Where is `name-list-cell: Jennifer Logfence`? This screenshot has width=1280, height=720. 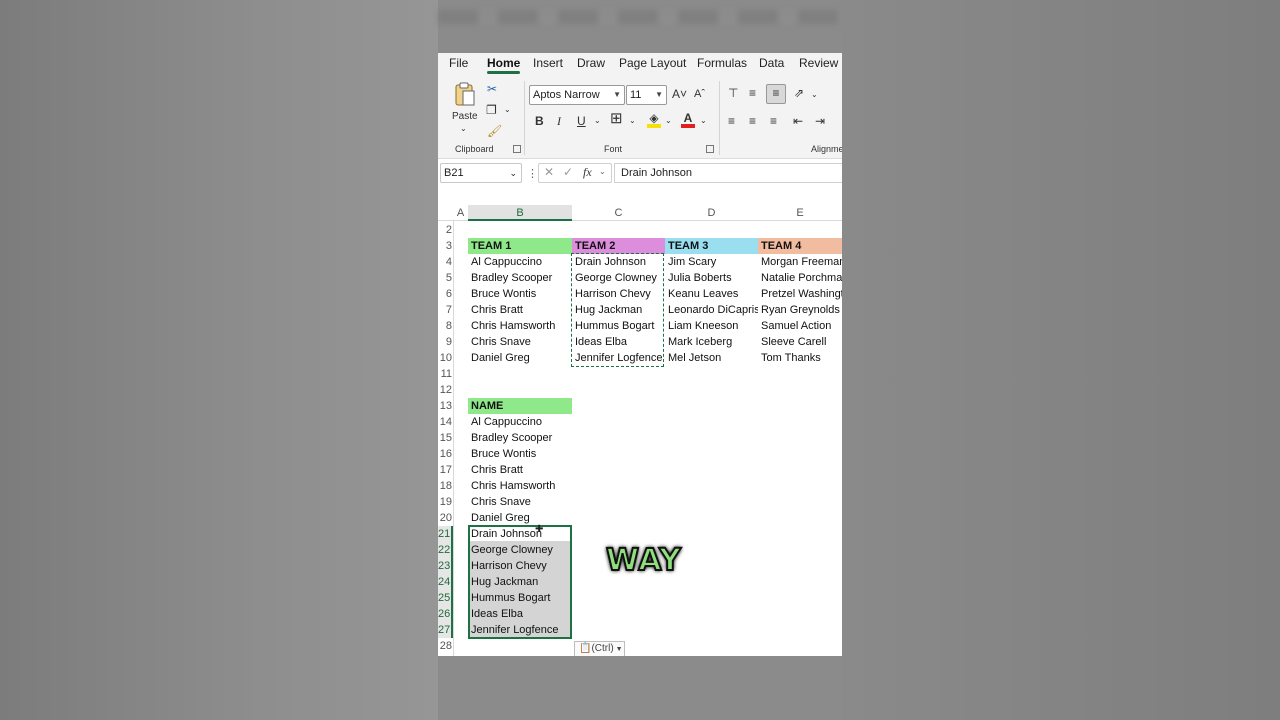
name-list-cell: Jennifer Logfence is located at coordinates (520, 630).